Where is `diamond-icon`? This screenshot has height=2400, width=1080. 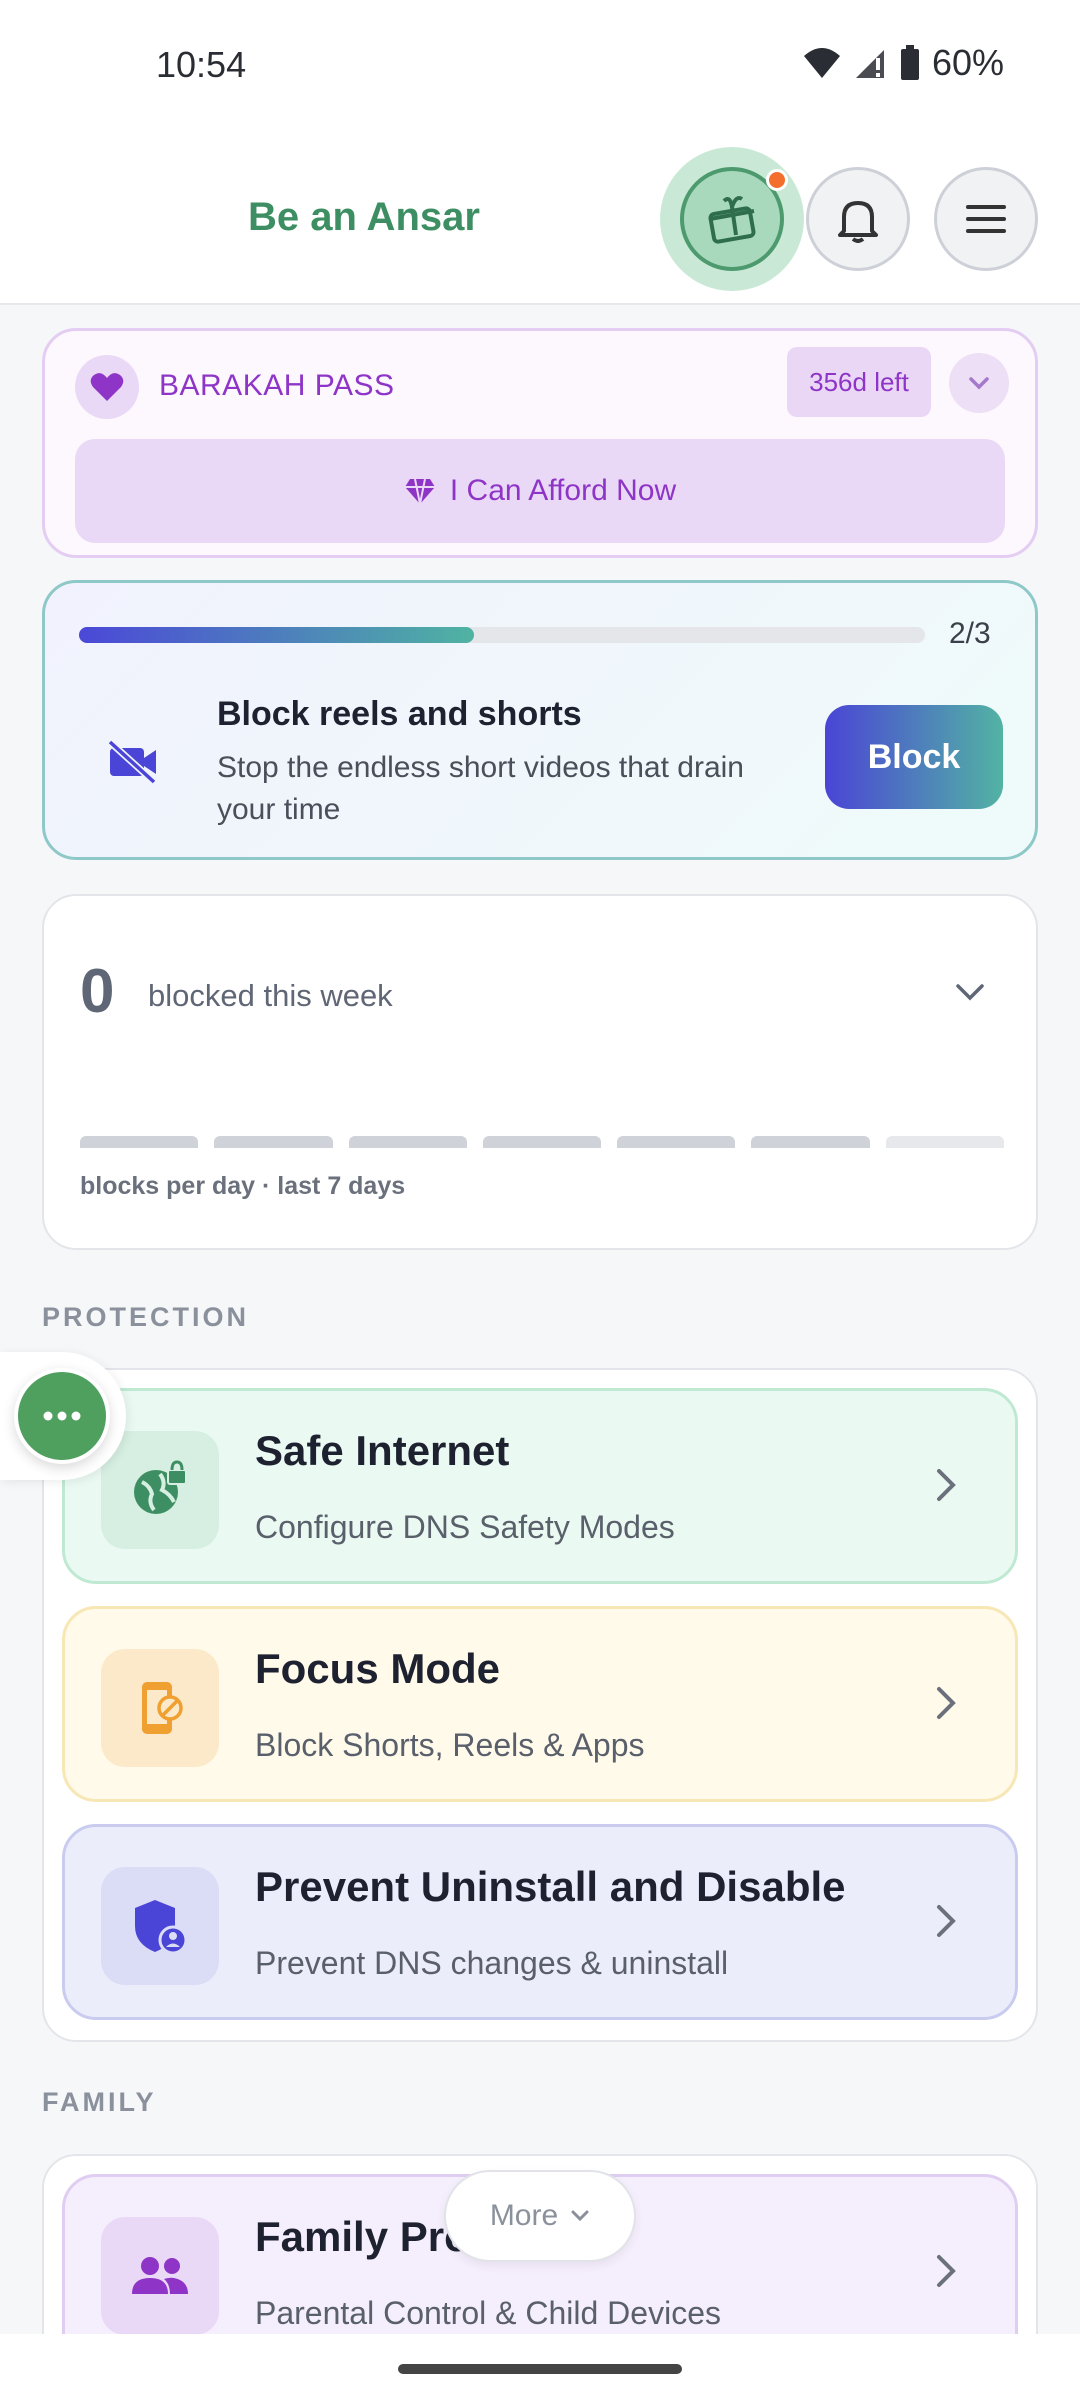 diamond-icon is located at coordinates (419, 491).